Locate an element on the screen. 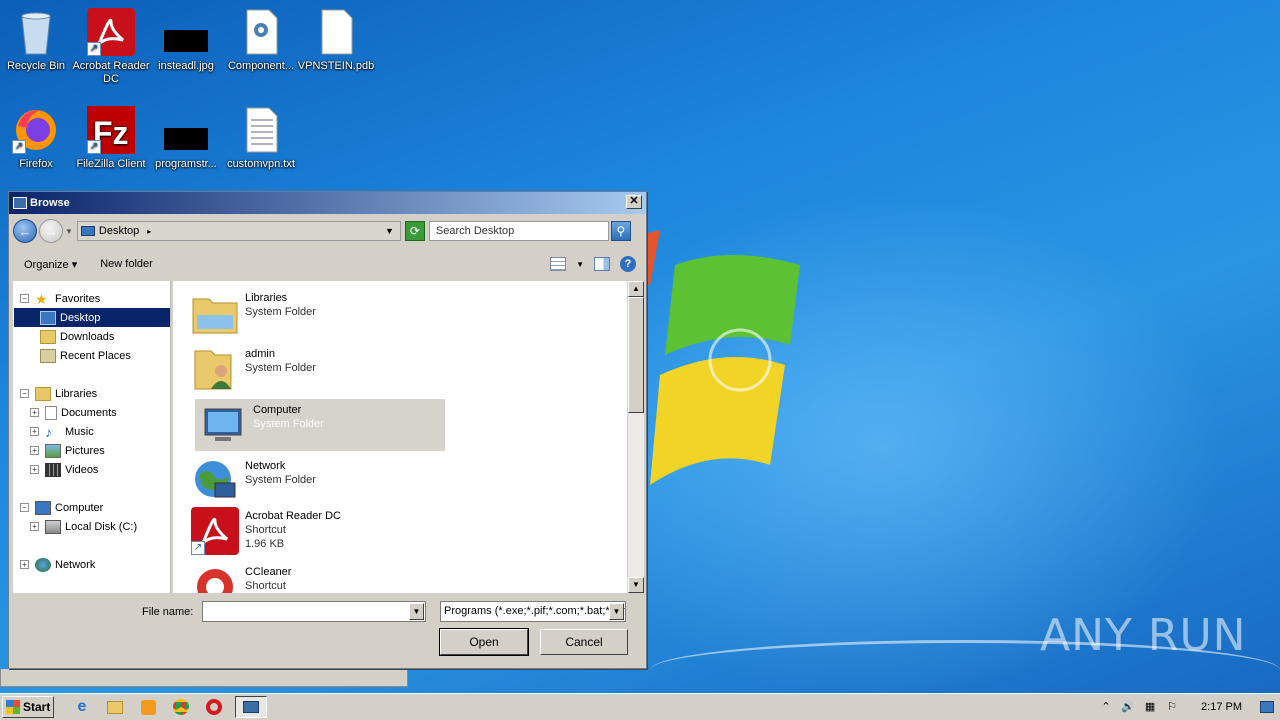  file-item-computer: Computer System Folder is located at coordinates (320, 425).